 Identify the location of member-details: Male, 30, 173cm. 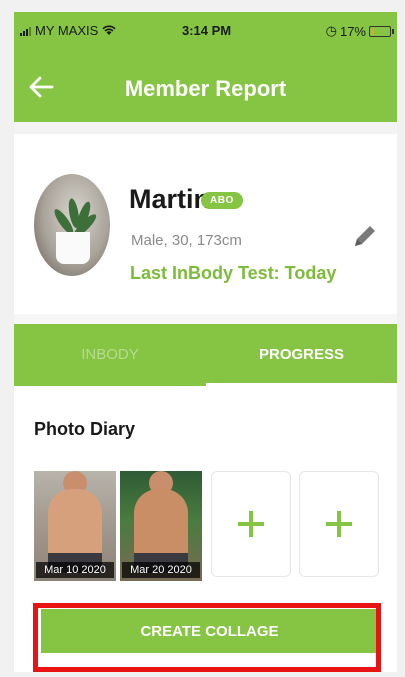
(186, 240).